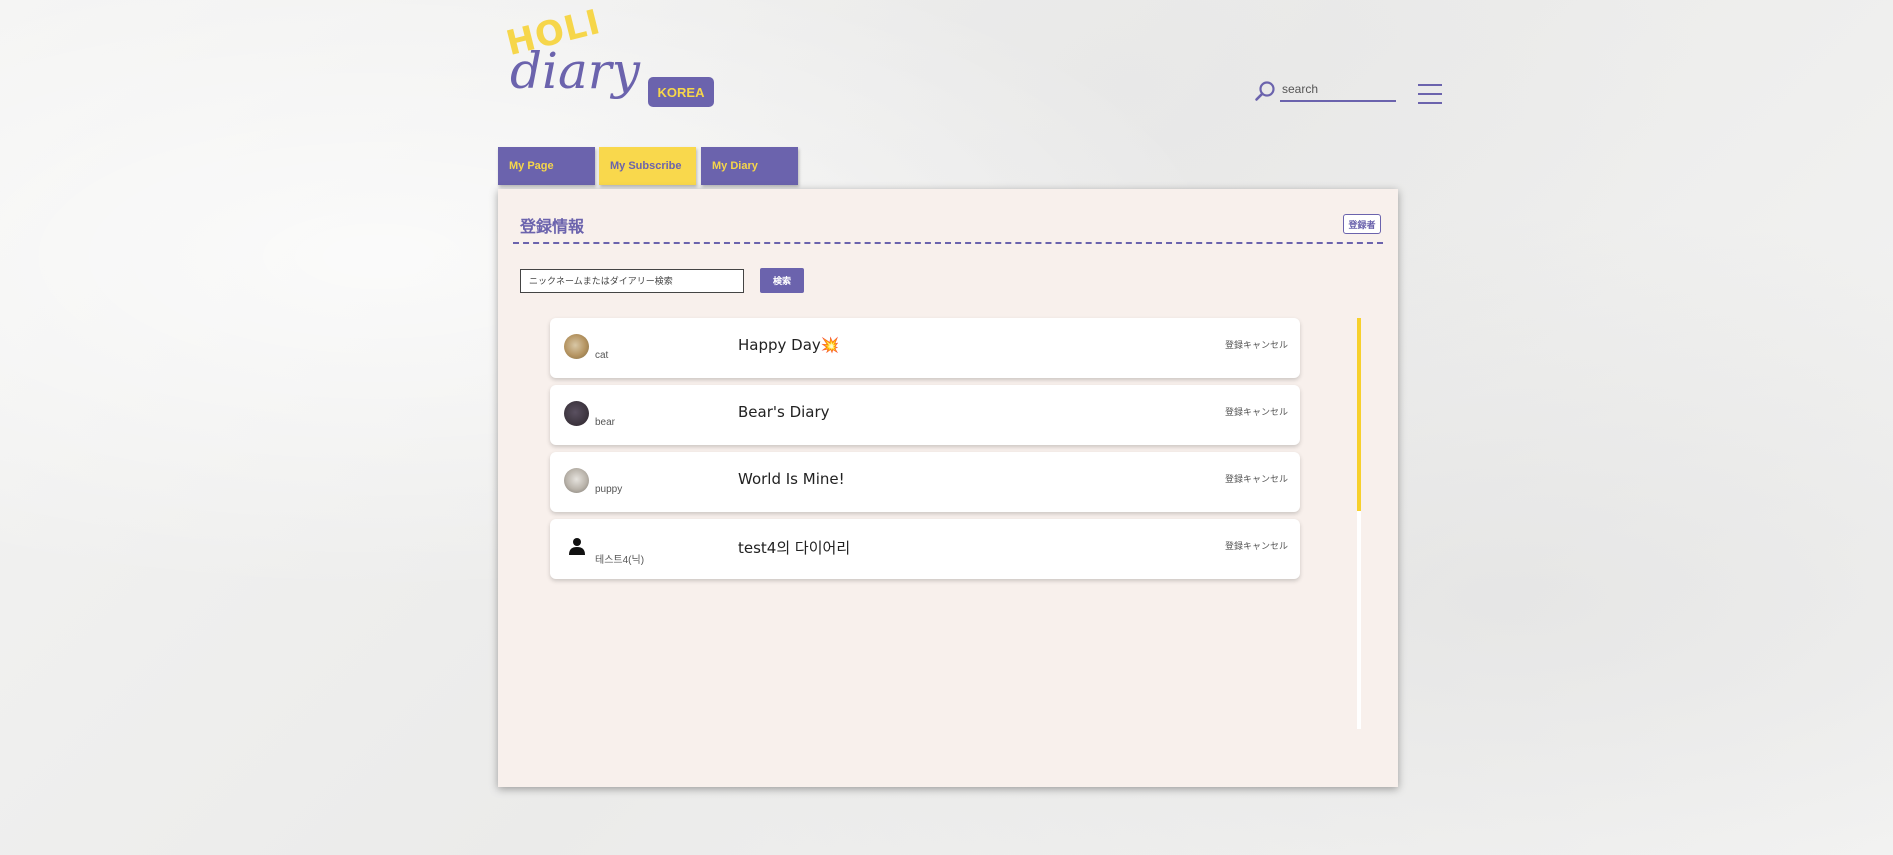  Describe the element at coordinates (948, 243) in the screenshot. I see `divider` at that location.